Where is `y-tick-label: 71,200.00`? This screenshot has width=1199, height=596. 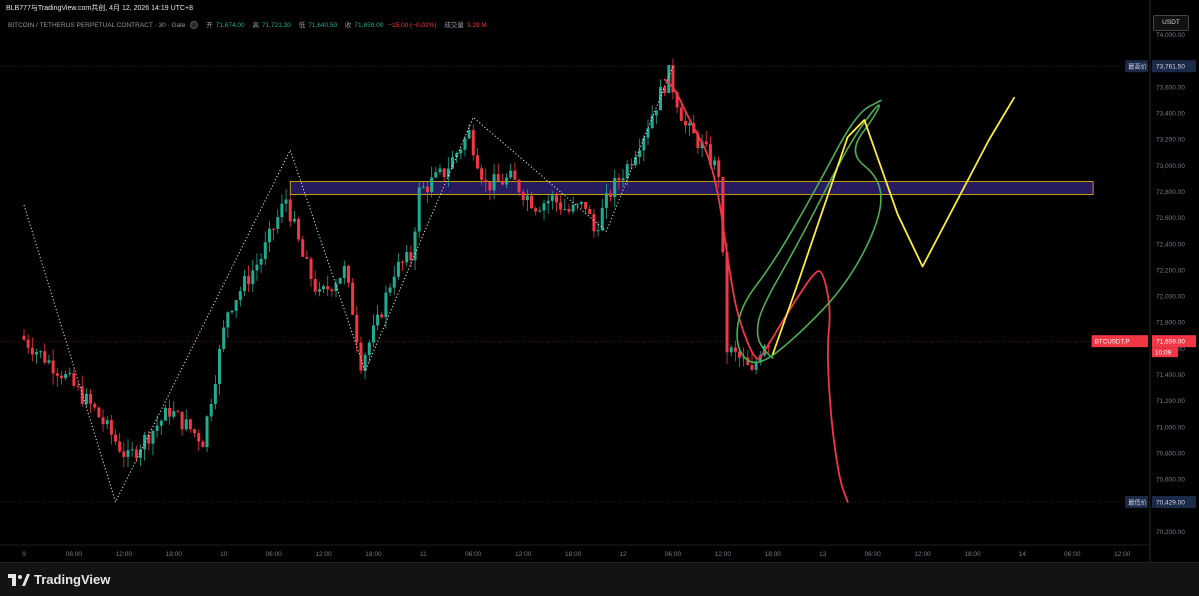 y-tick-label: 71,200.00 is located at coordinates (1170, 401).